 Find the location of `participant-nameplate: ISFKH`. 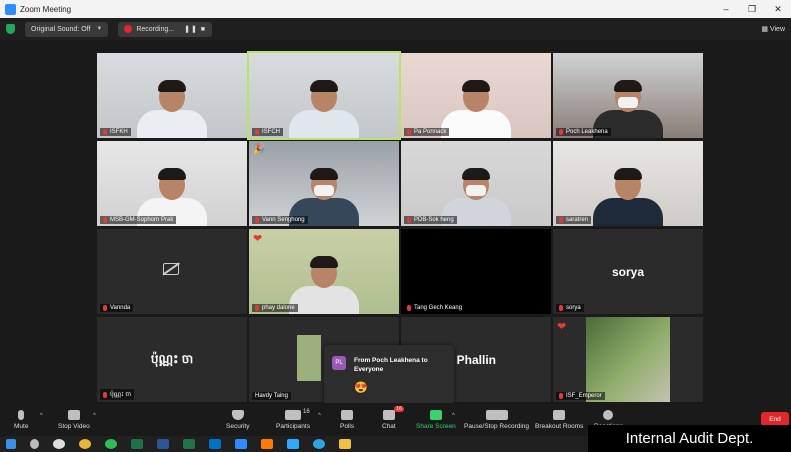

participant-nameplate: ISFKH is located at coordinates (115, 132).